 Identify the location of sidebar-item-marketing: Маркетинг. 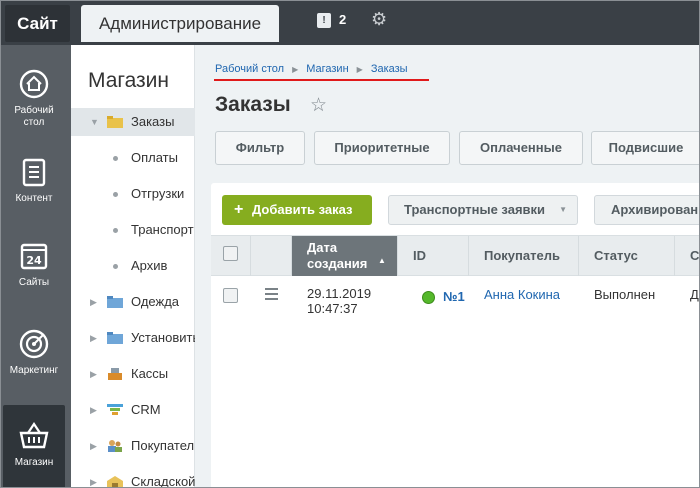
(34, 355).